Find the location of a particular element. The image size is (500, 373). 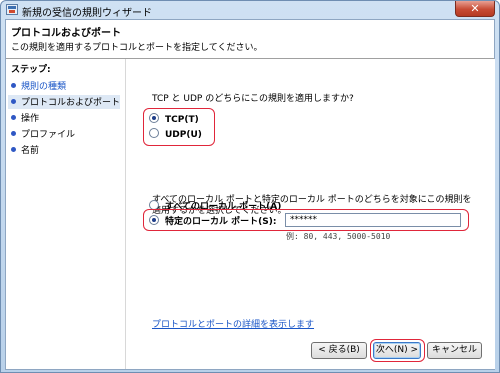

step-rule-type: 規則の種類 is located at coordinates (38, 86).